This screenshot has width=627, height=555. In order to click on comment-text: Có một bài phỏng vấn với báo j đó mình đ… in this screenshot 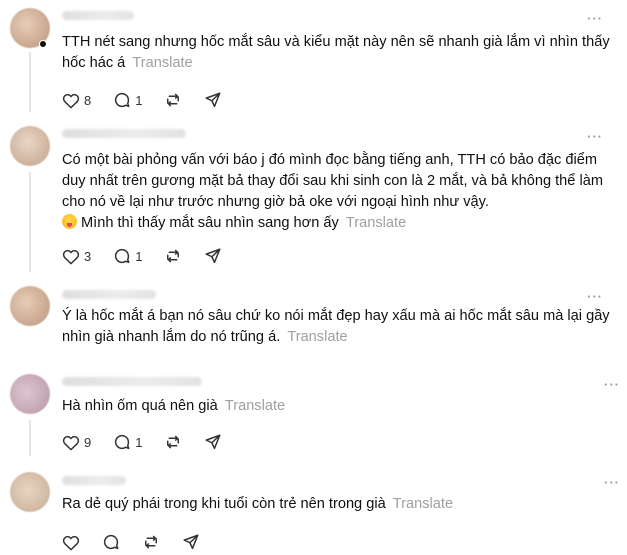, I will do `click(340, 192)`.